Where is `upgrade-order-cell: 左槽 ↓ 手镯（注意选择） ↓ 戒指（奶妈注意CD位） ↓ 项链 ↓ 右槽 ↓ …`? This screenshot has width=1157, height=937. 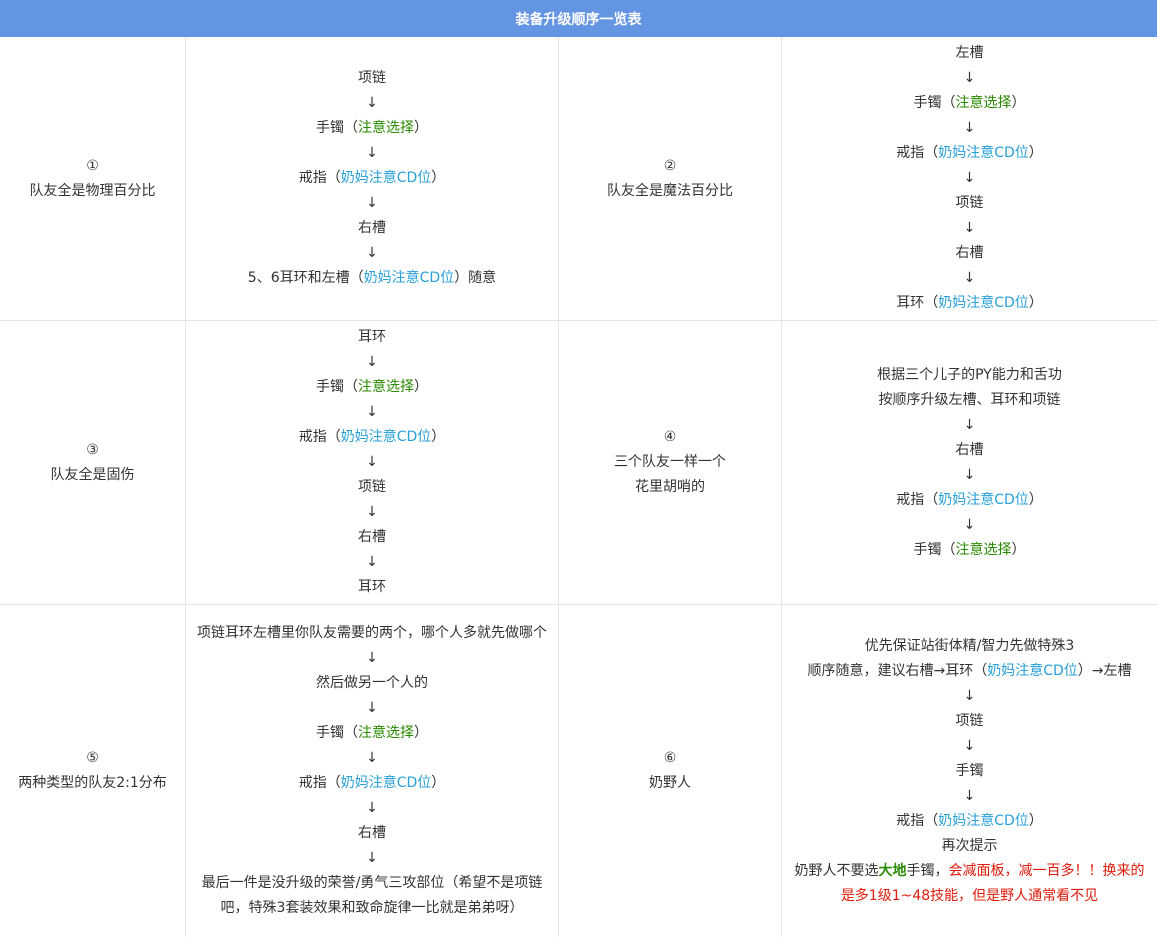
upgrade-order-cell: 左槽 ↓ 手镯（注意选择） ↓ 戒指（奶妈注意CD位） ↓ 项链 ↓ 右槽 ↓ … is located at coordinates (969, 178).